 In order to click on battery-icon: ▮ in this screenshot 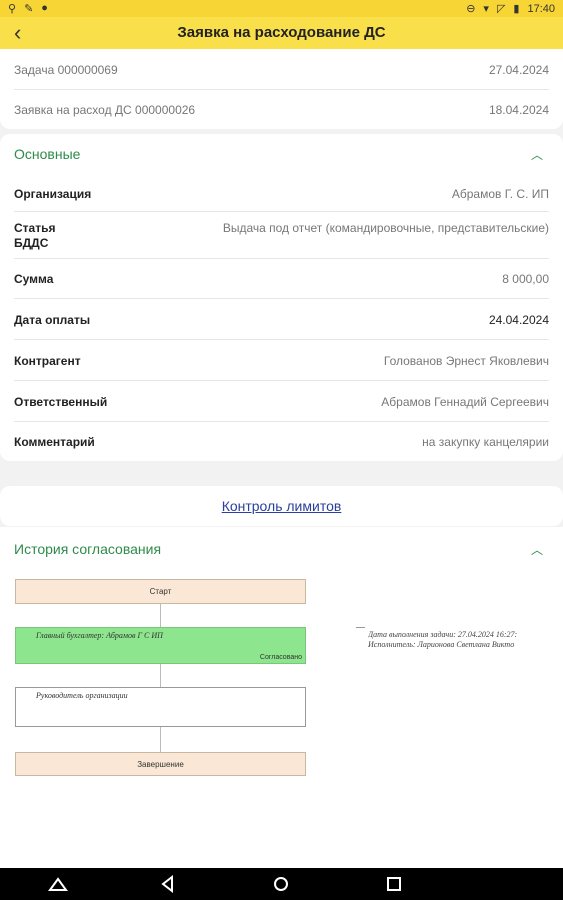, I will do `click(516, 9)`.